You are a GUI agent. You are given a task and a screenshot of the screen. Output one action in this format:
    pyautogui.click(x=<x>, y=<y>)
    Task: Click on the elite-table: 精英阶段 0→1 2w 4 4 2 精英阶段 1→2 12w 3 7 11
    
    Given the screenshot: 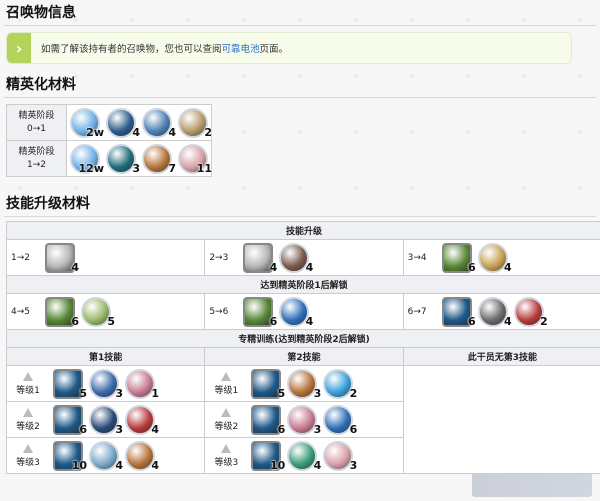 What is the action you would take?
    pyautogui.click(x=109, y=140)
    